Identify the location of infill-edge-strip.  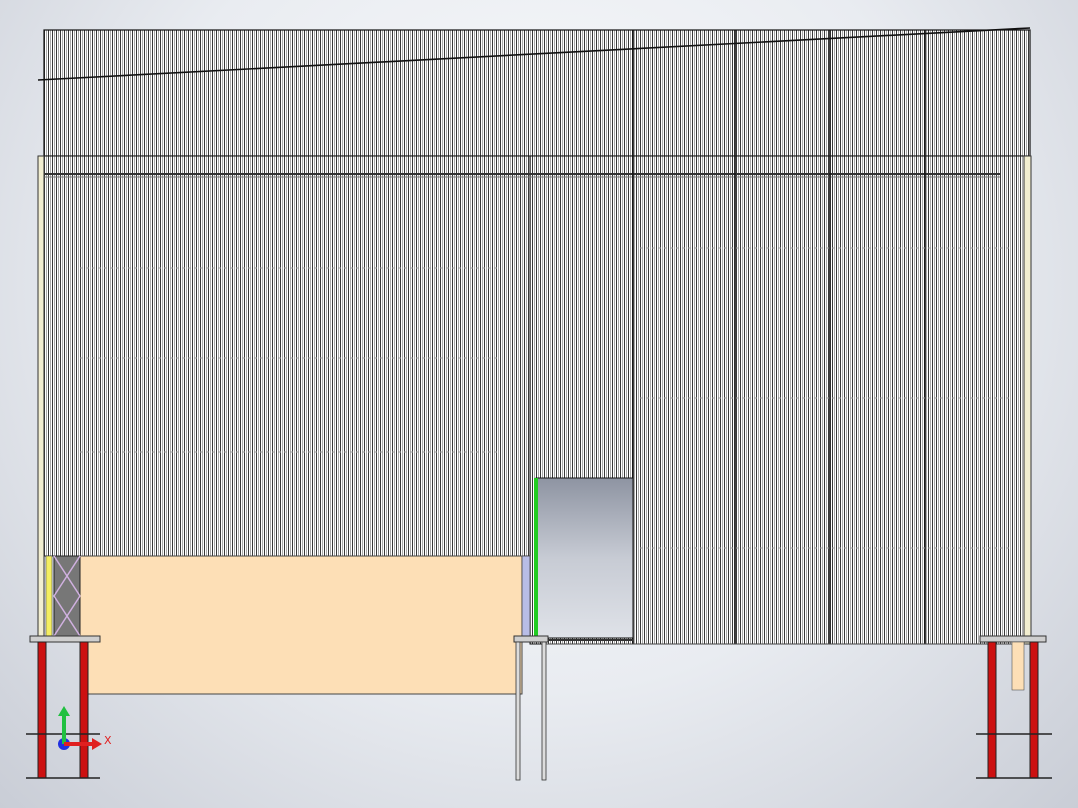
(526, 597).